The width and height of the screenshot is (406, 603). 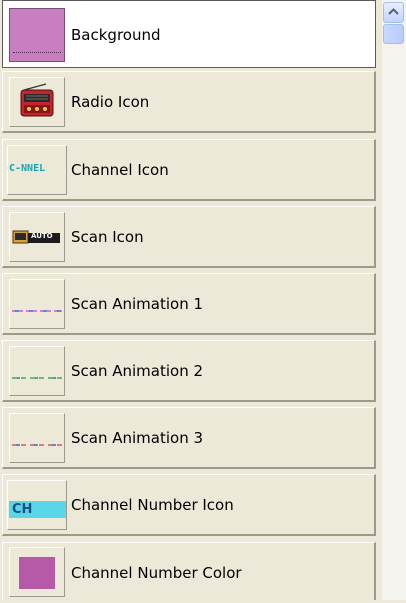 I want to click on channel-number-color-swatch-icon, so click(x=37, y=572).